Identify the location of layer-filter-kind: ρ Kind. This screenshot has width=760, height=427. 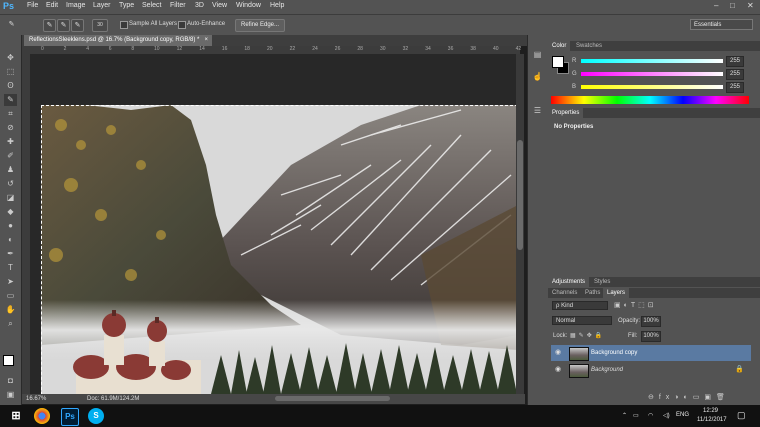
(580, 305).